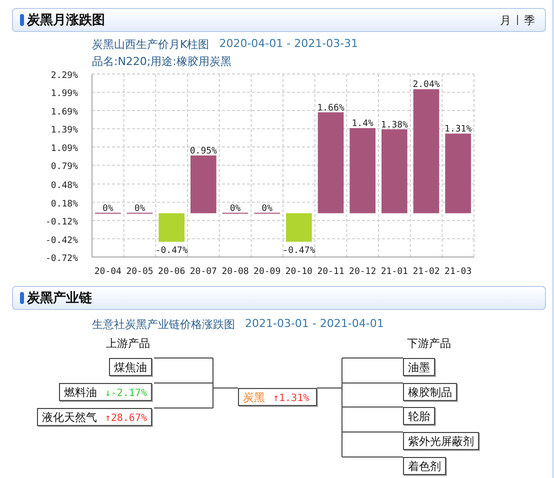 Image resolution: width=554 pixels, height=478 pixels. Describe the element at coordinates (128, 343) in the screenshot. I see `upstream-label: 上游产品` at that location.